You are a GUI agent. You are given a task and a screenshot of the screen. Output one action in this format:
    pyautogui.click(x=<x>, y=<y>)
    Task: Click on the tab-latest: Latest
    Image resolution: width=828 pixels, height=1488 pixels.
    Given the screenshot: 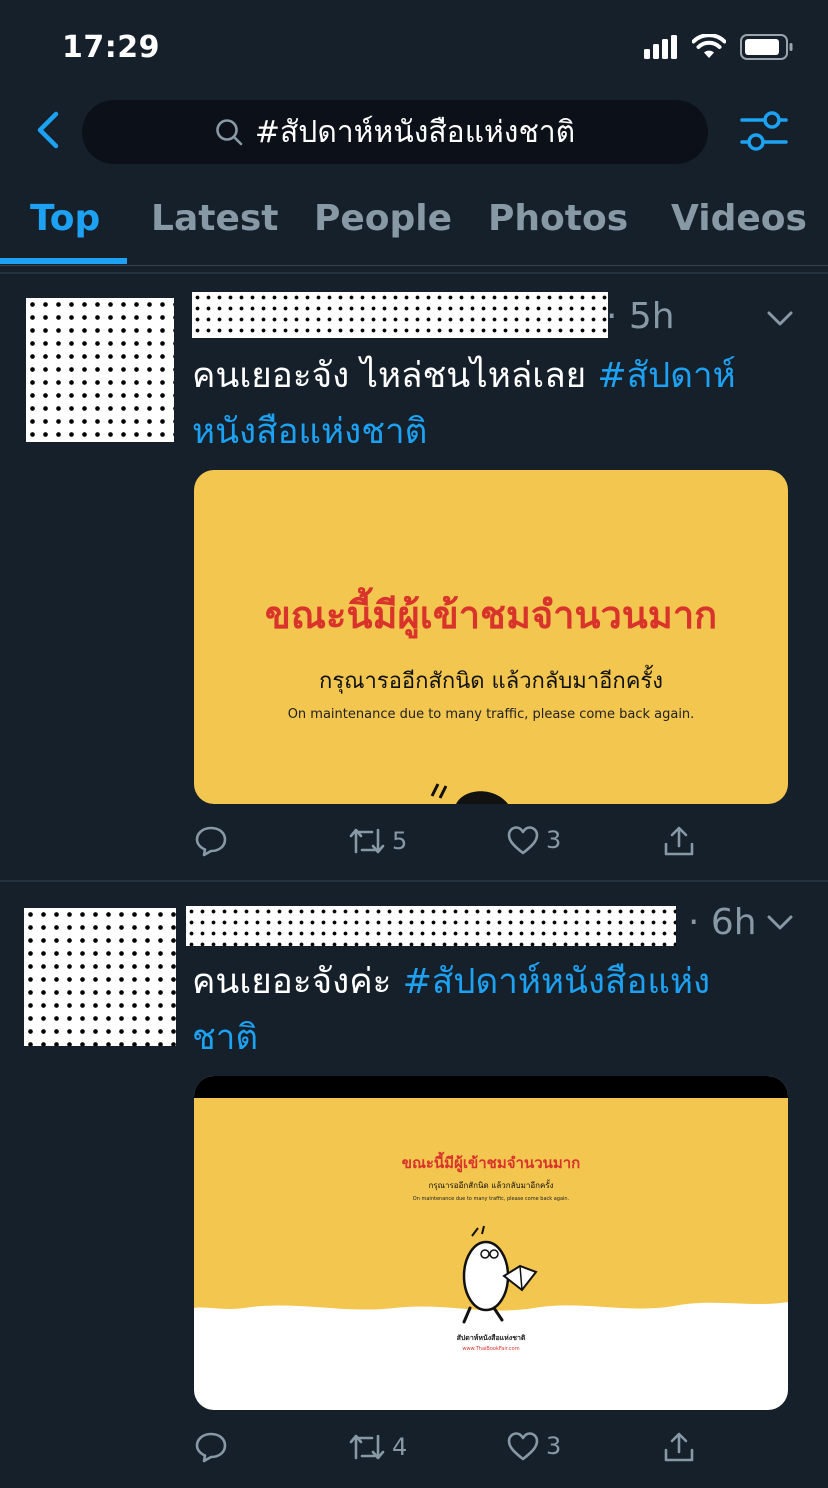 What is the action you would take?
    pyautogui.click(x=215, y=218)
    